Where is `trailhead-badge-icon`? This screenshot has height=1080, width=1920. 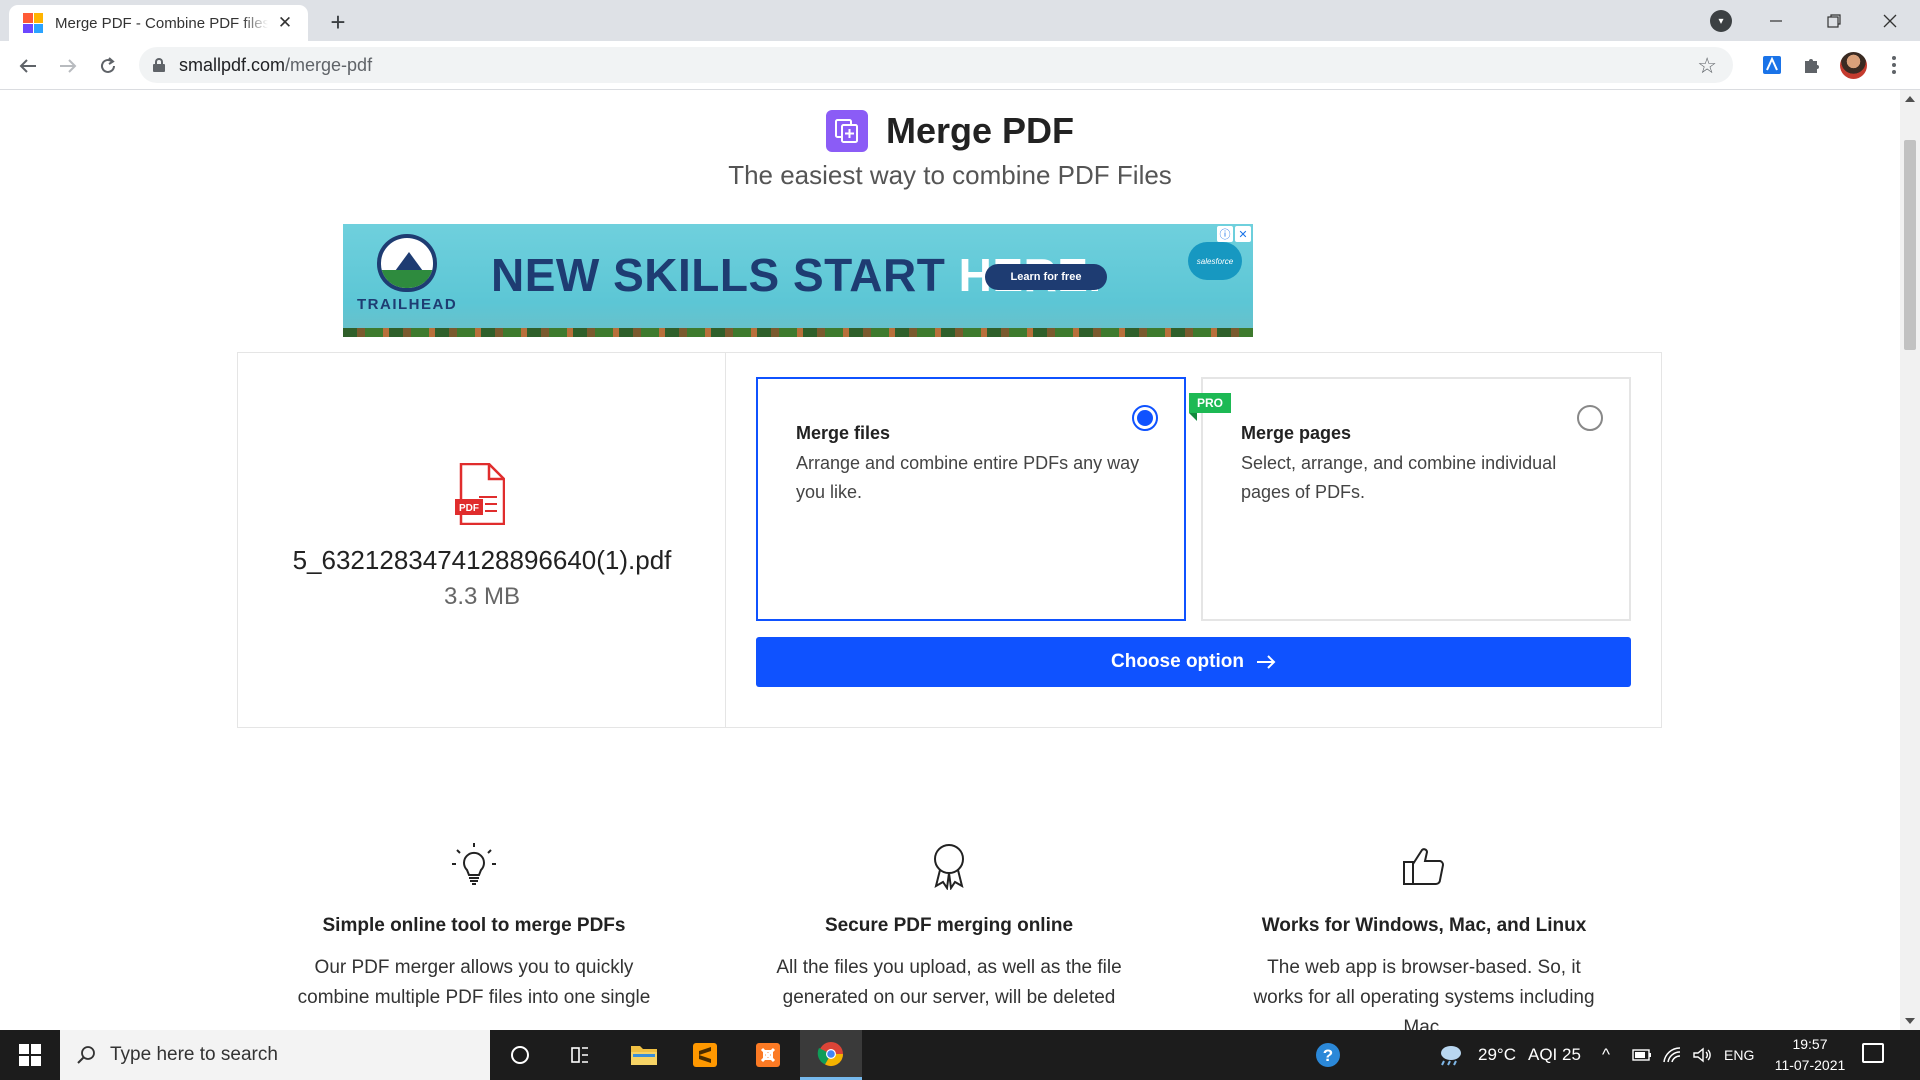
trailhead-badge-icon is located at coordinates (407, 263).